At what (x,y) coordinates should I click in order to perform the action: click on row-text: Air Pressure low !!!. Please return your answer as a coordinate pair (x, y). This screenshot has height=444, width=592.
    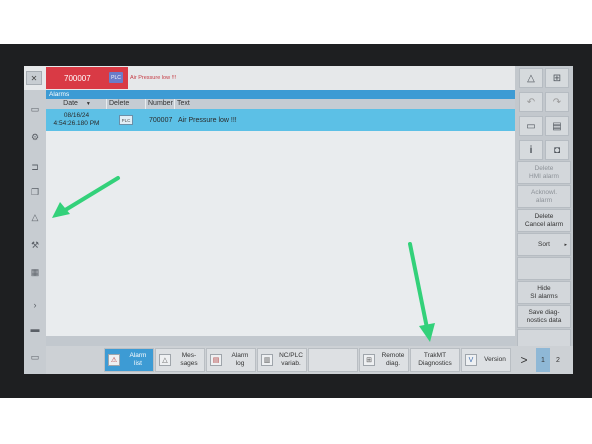
    Looking at the image, I should click on (207, 120).